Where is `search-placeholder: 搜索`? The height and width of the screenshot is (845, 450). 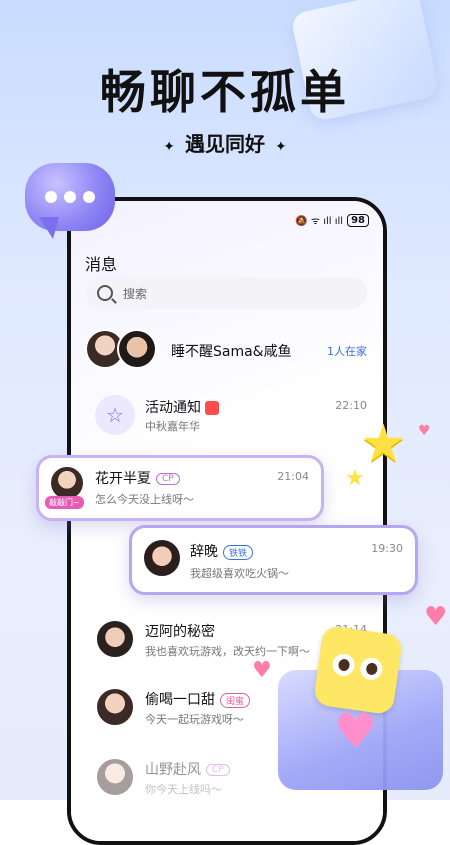 search-placeholder: 搜索 is located at coordinates (135, 293).